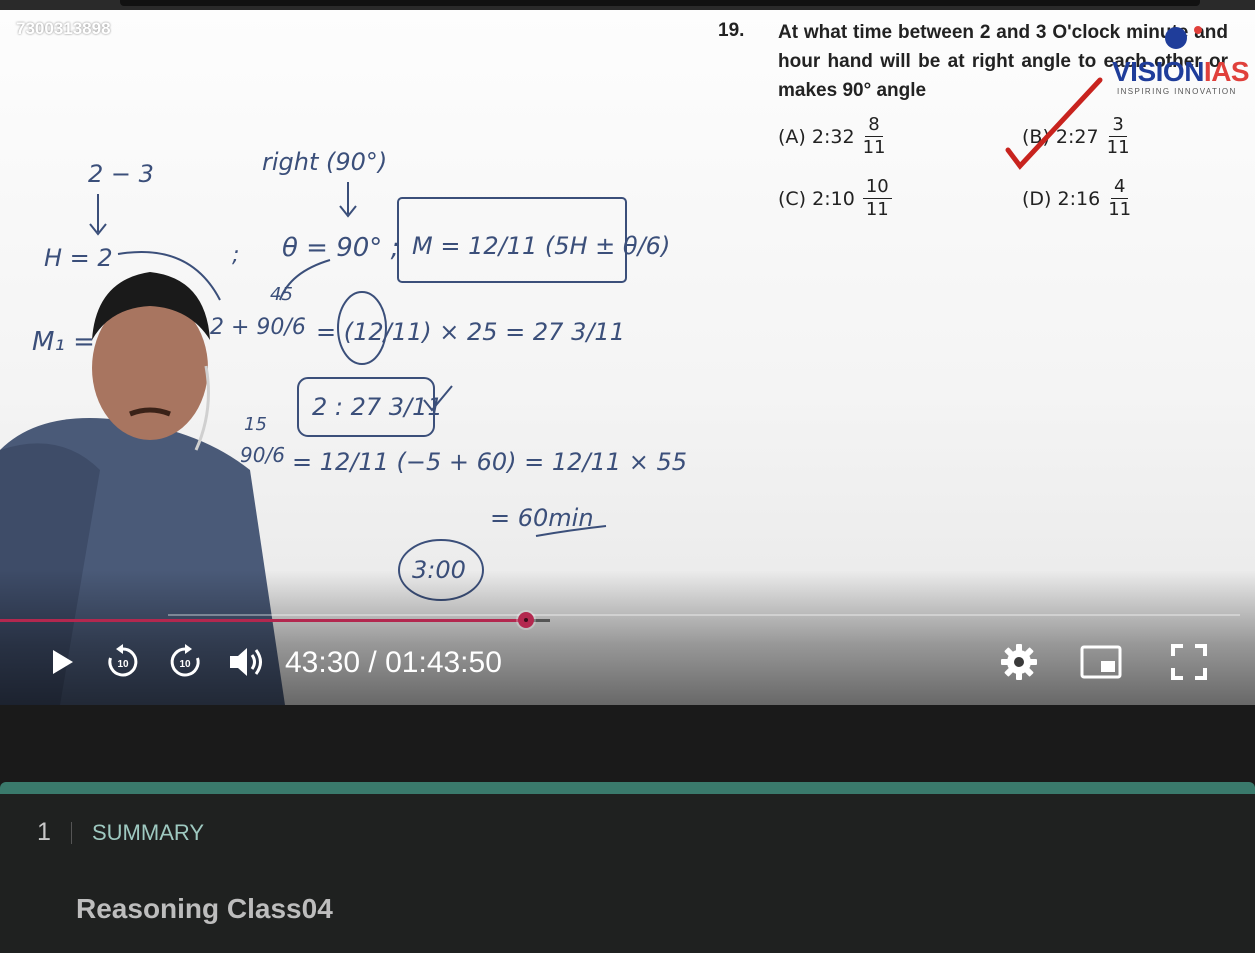 This screenshot has width=1255, height=953. I want to click on gear-icon, so click(1019, 662).